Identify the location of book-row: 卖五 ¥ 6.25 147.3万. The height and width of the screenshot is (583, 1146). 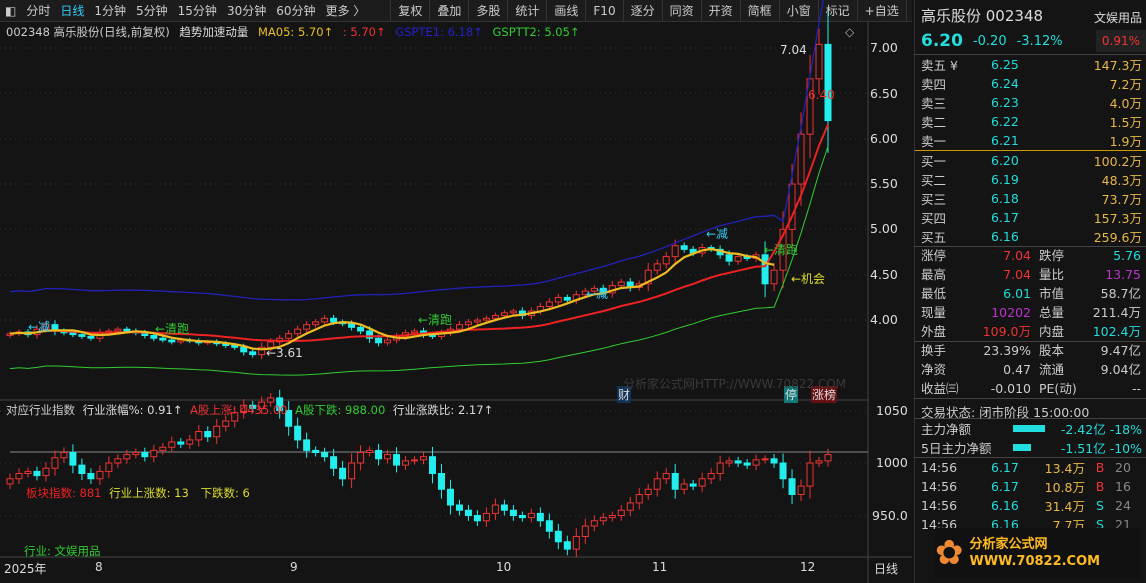
(1030, 64).